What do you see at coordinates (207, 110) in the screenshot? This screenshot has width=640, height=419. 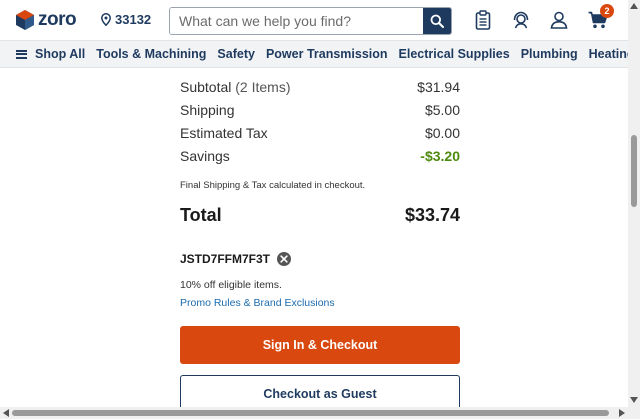 I see `shipping-label: Shipping` at bounding box center [207, 110].